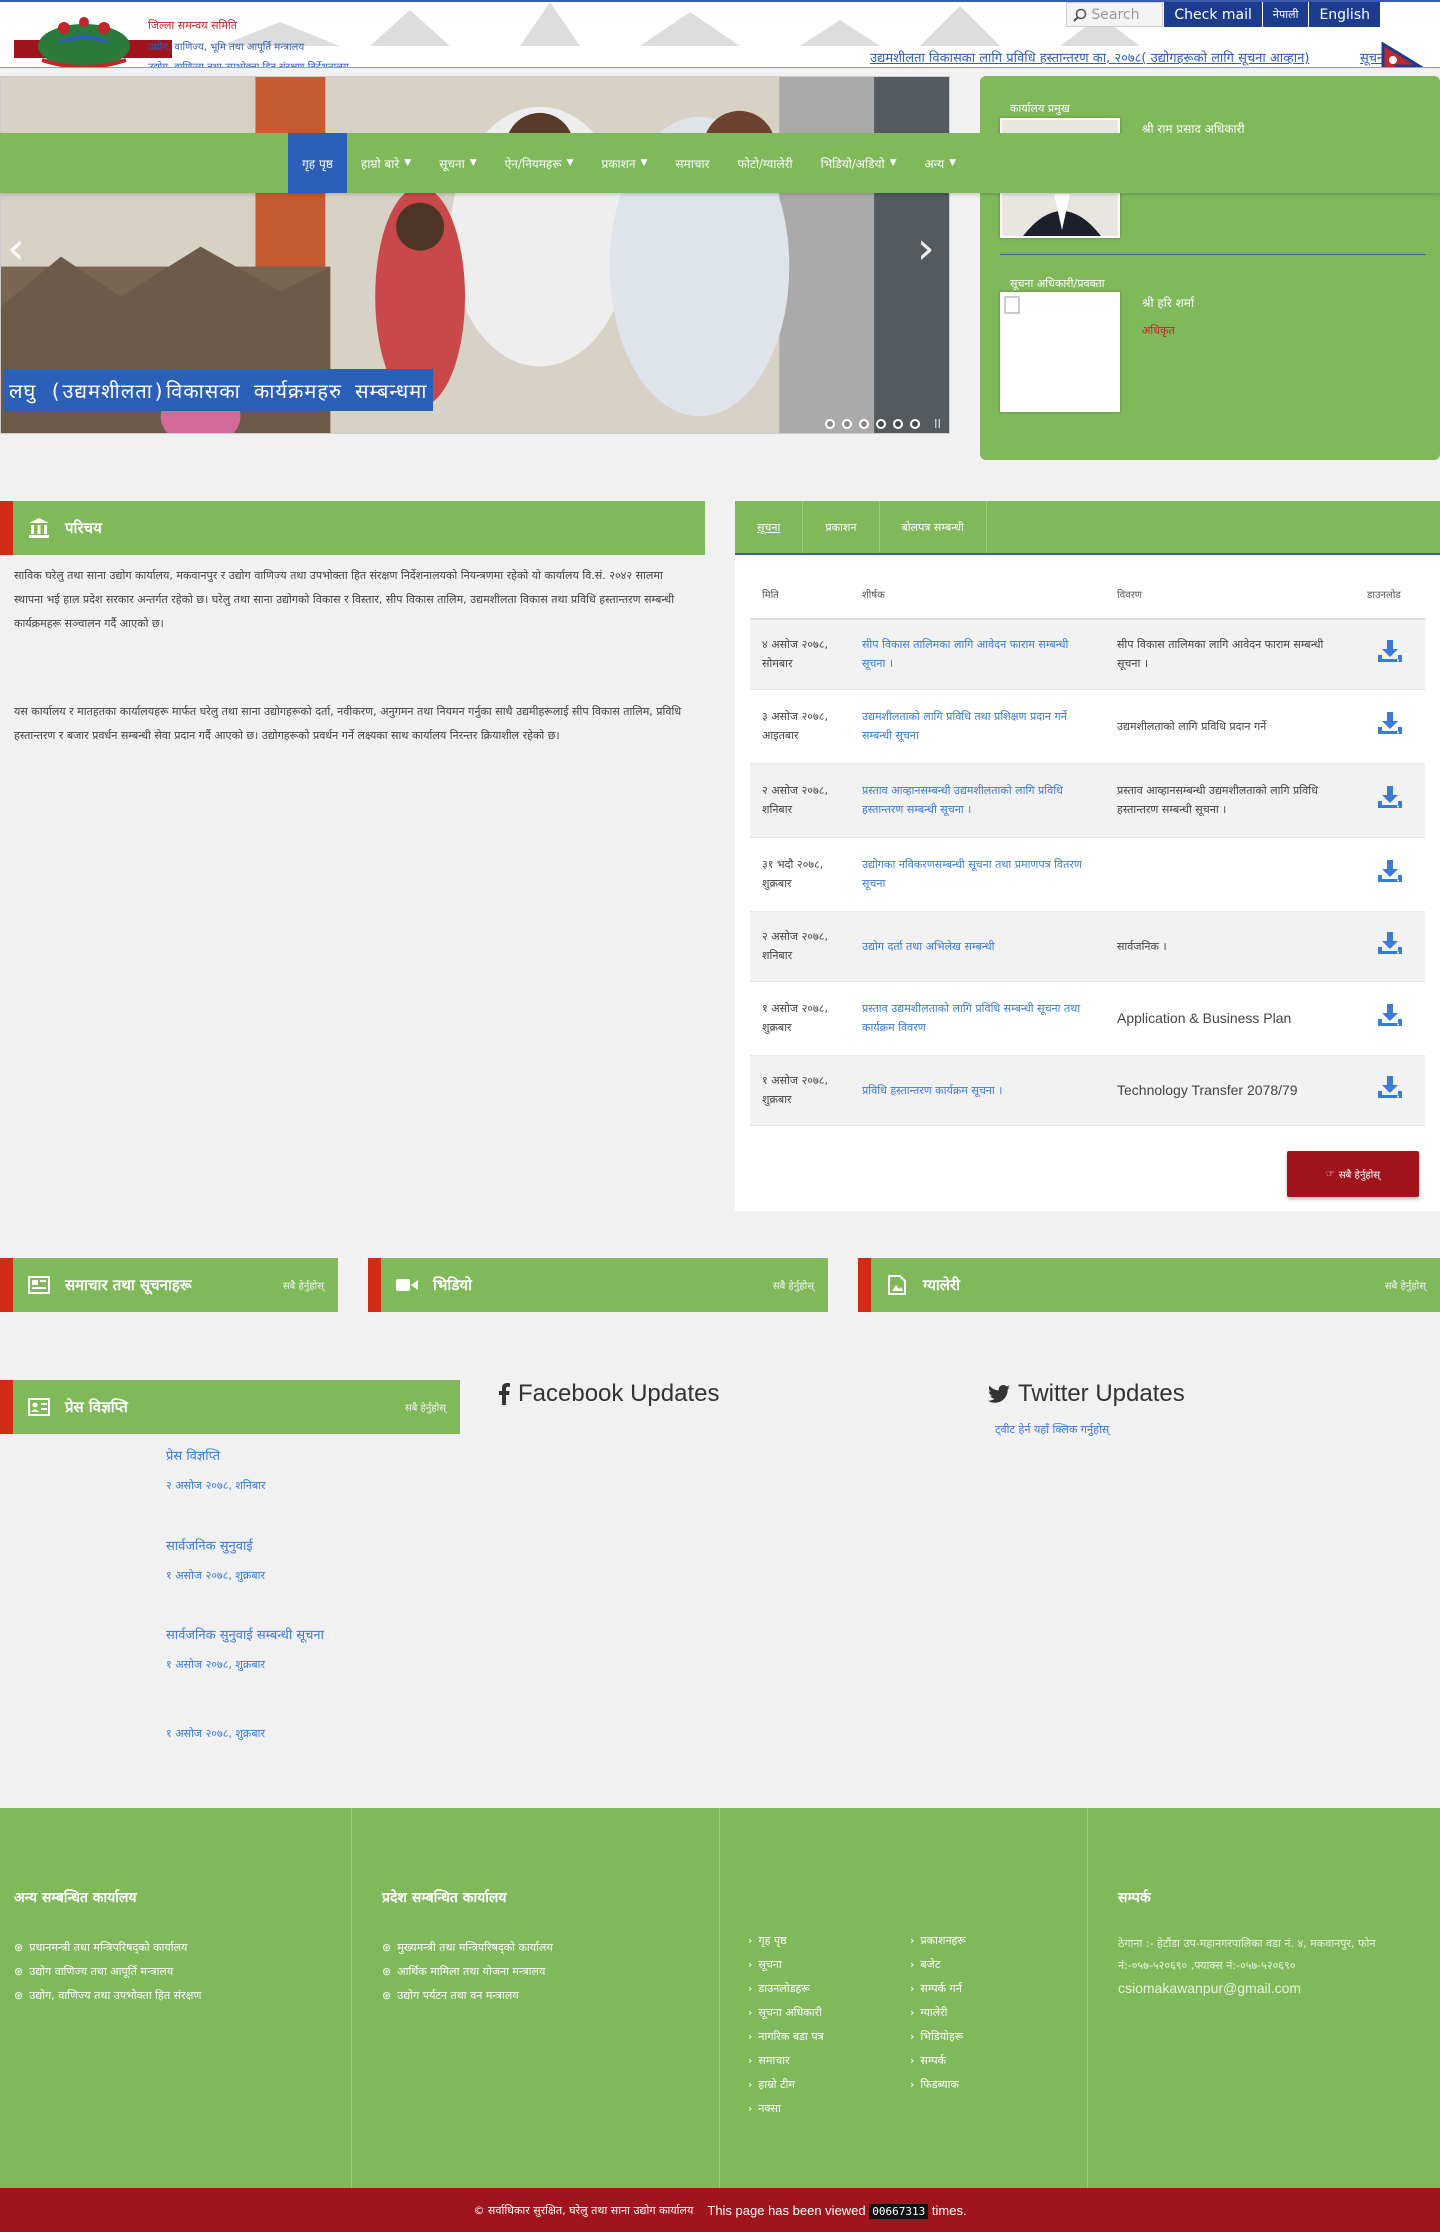  Describe the element at coordinates (928, 2060) in the screenshot. I see `footer-quick-link: › सम्पर्क` at that location.